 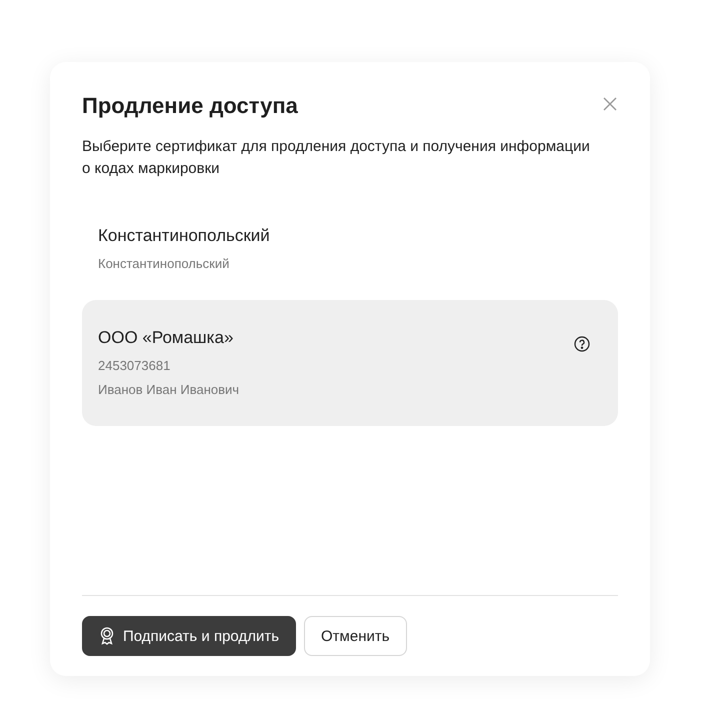 I want to click on certificate-detail: Константинопольский, so click(x=164, y=264).